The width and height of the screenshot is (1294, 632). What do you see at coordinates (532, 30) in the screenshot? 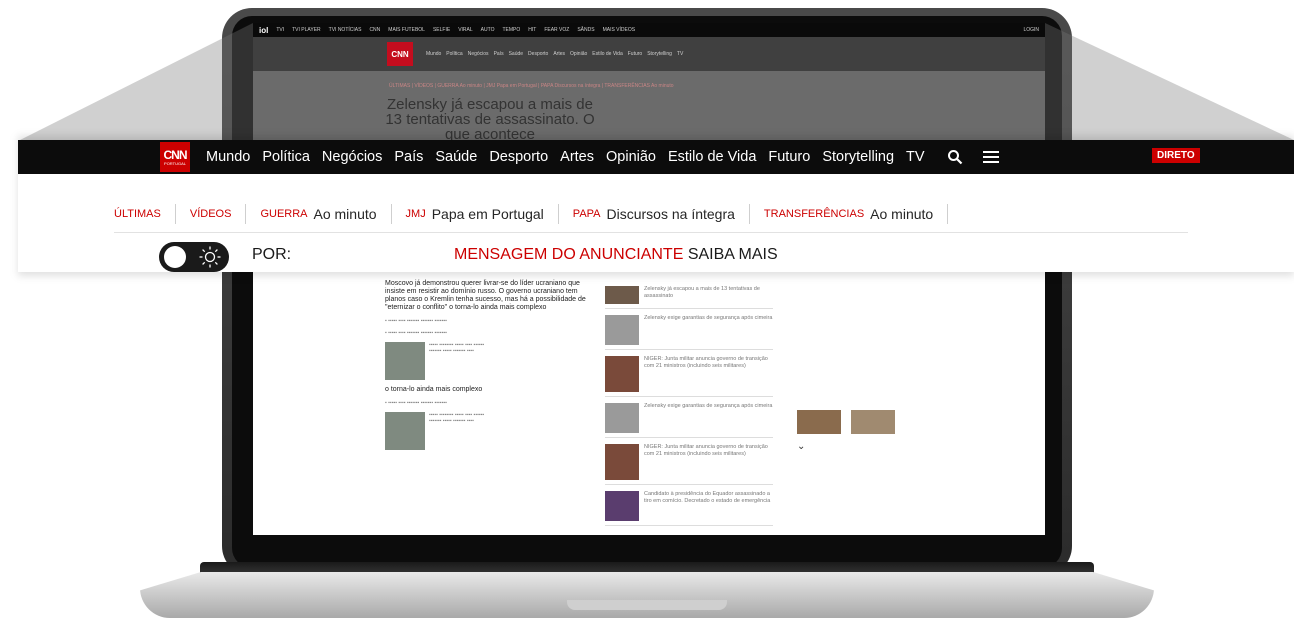
I see `bg-topbar-item: HIT` at bounding box center [532, 30].